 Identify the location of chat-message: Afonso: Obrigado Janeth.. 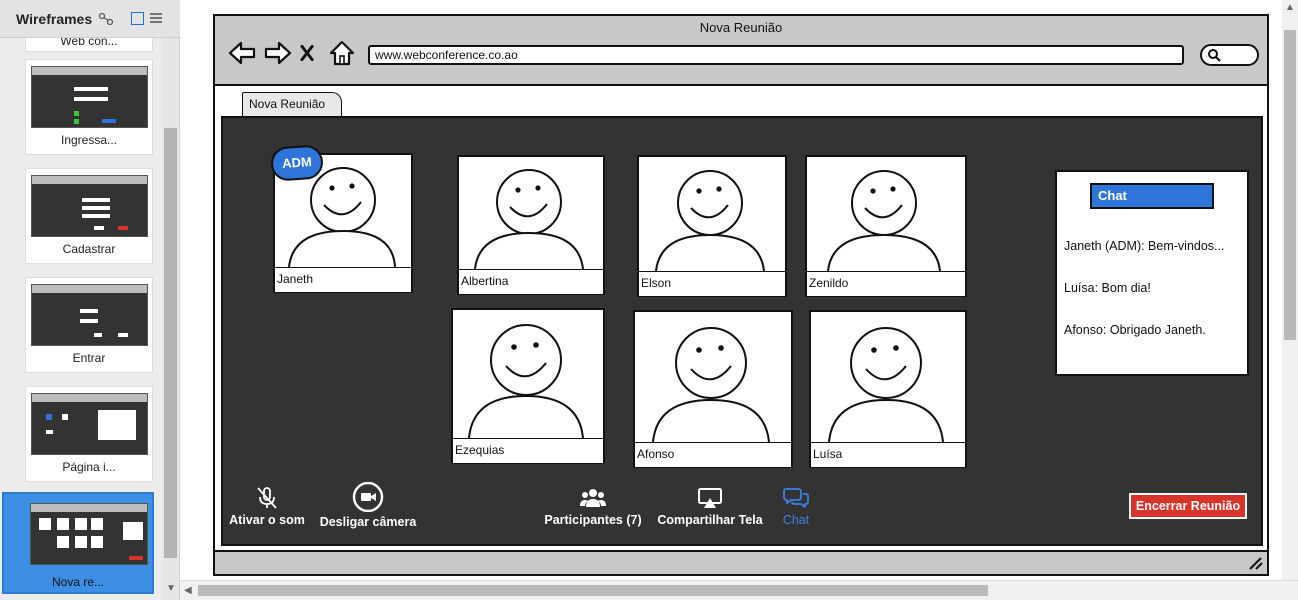
(1135, 330).